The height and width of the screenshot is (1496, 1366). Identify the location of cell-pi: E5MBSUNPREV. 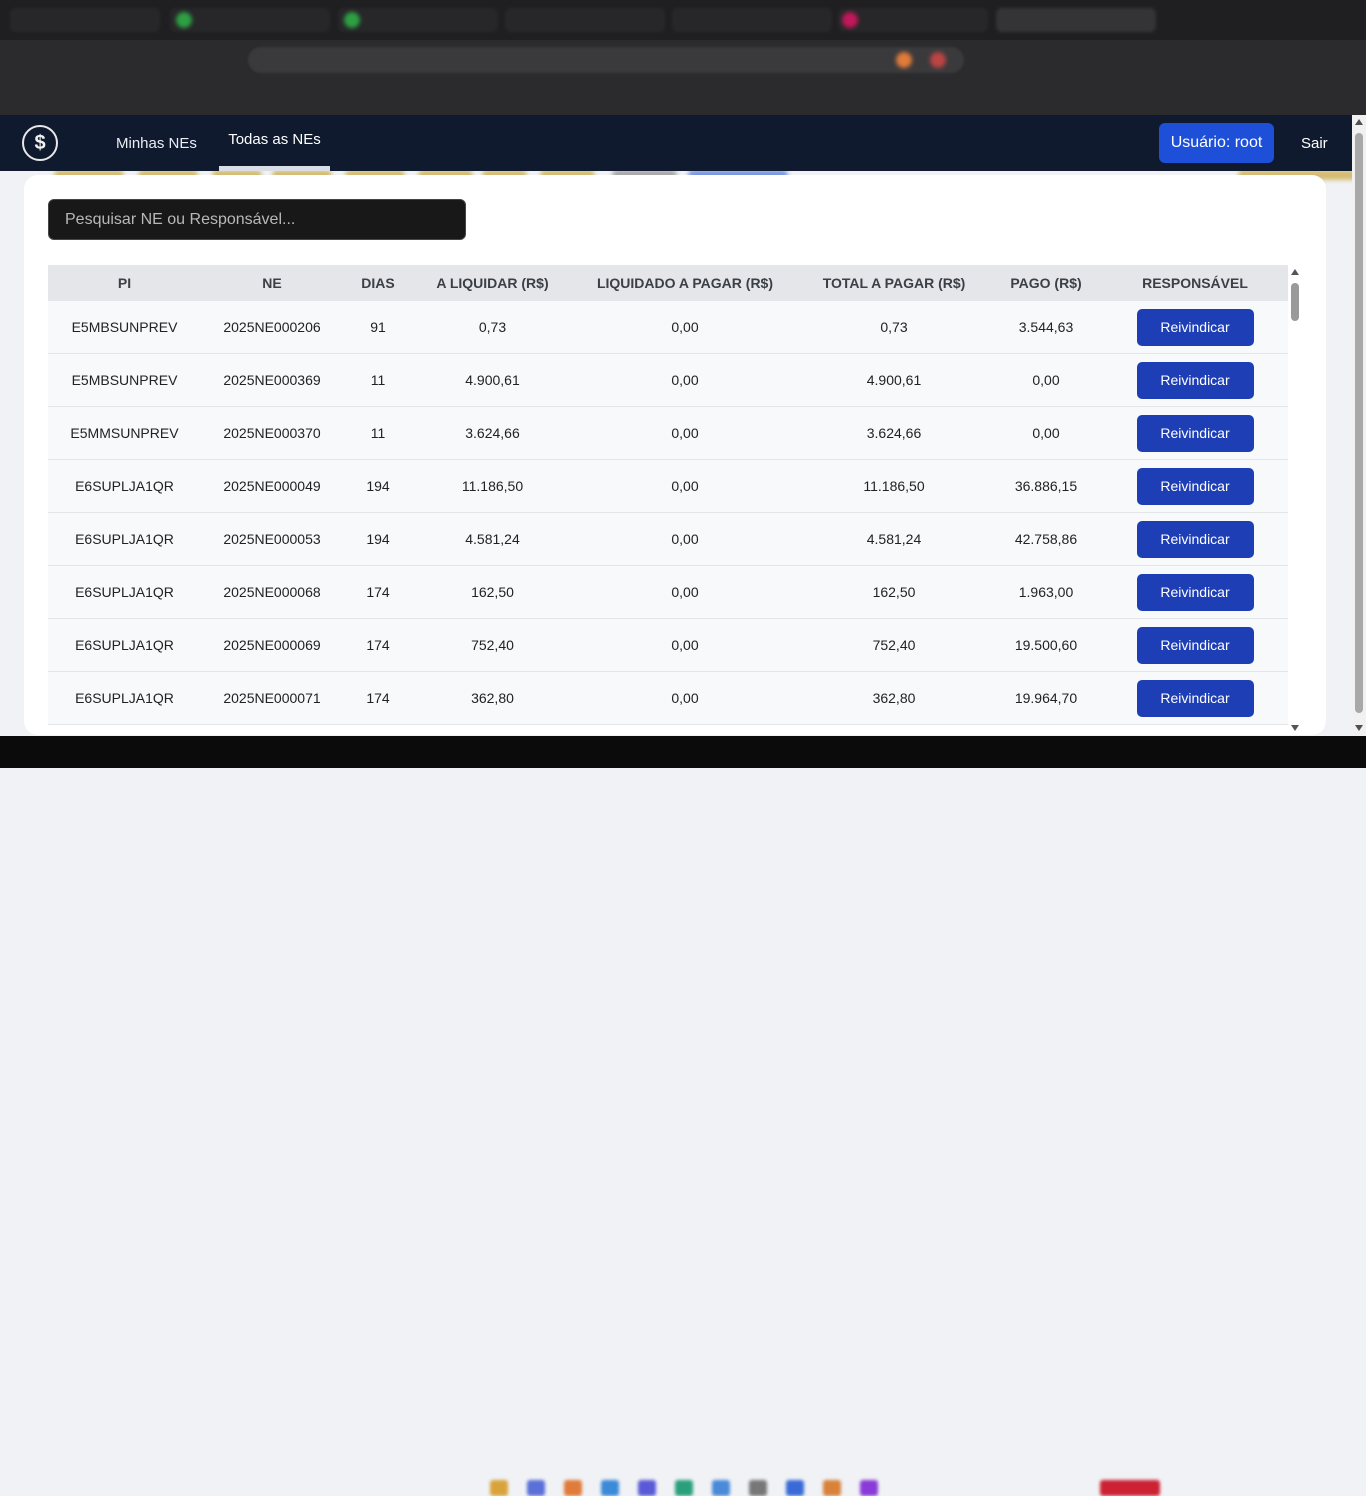
(124, 327).